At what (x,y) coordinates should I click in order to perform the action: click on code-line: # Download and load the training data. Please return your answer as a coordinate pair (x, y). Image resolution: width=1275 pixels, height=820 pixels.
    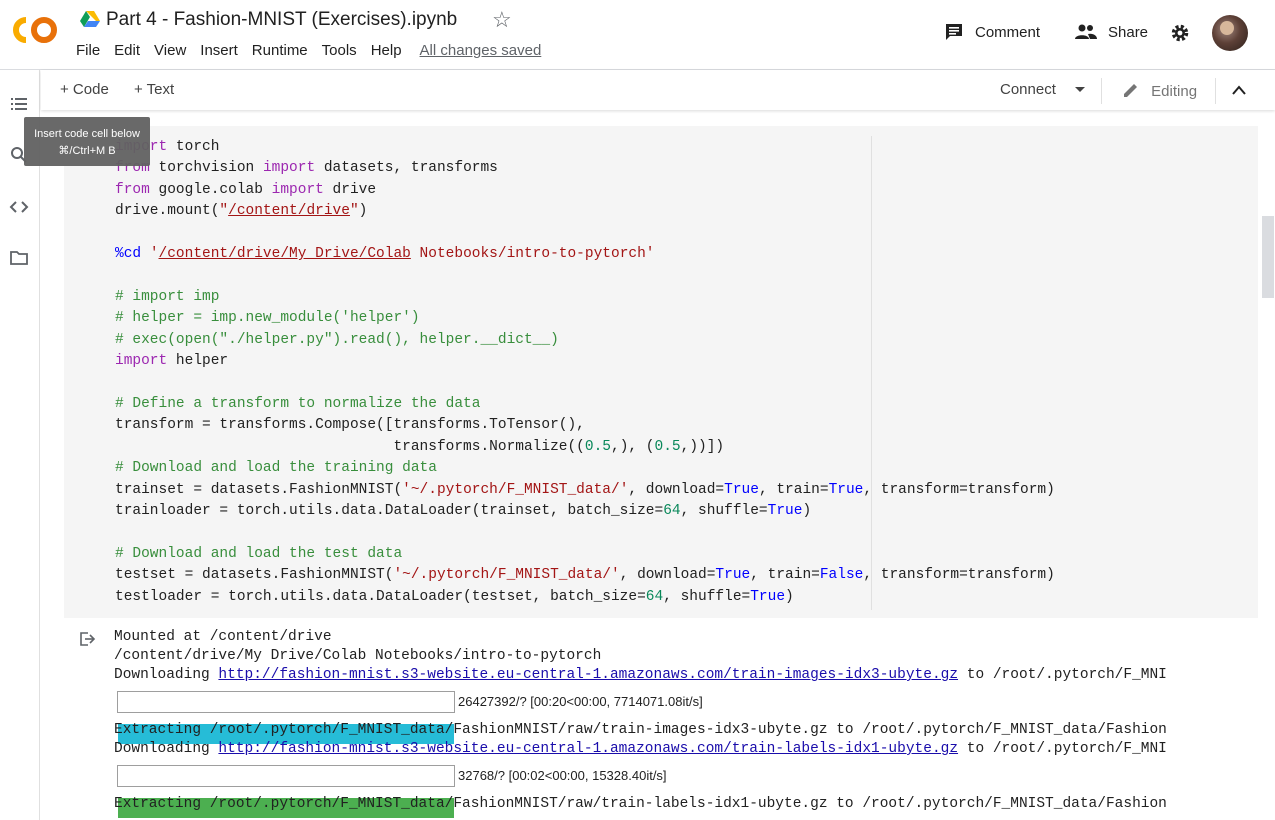
    Looking at the image, I should click on (585, 468).